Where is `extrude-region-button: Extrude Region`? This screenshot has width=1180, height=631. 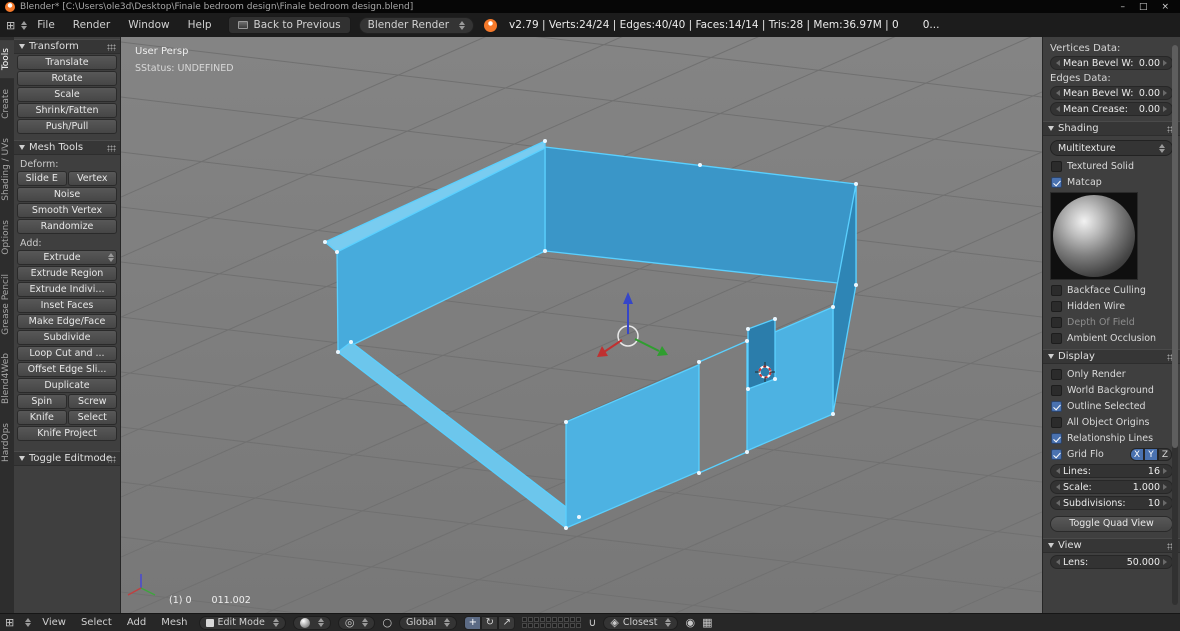
extrude-region-button: Extrude Region is located at coordinates (67, 273).